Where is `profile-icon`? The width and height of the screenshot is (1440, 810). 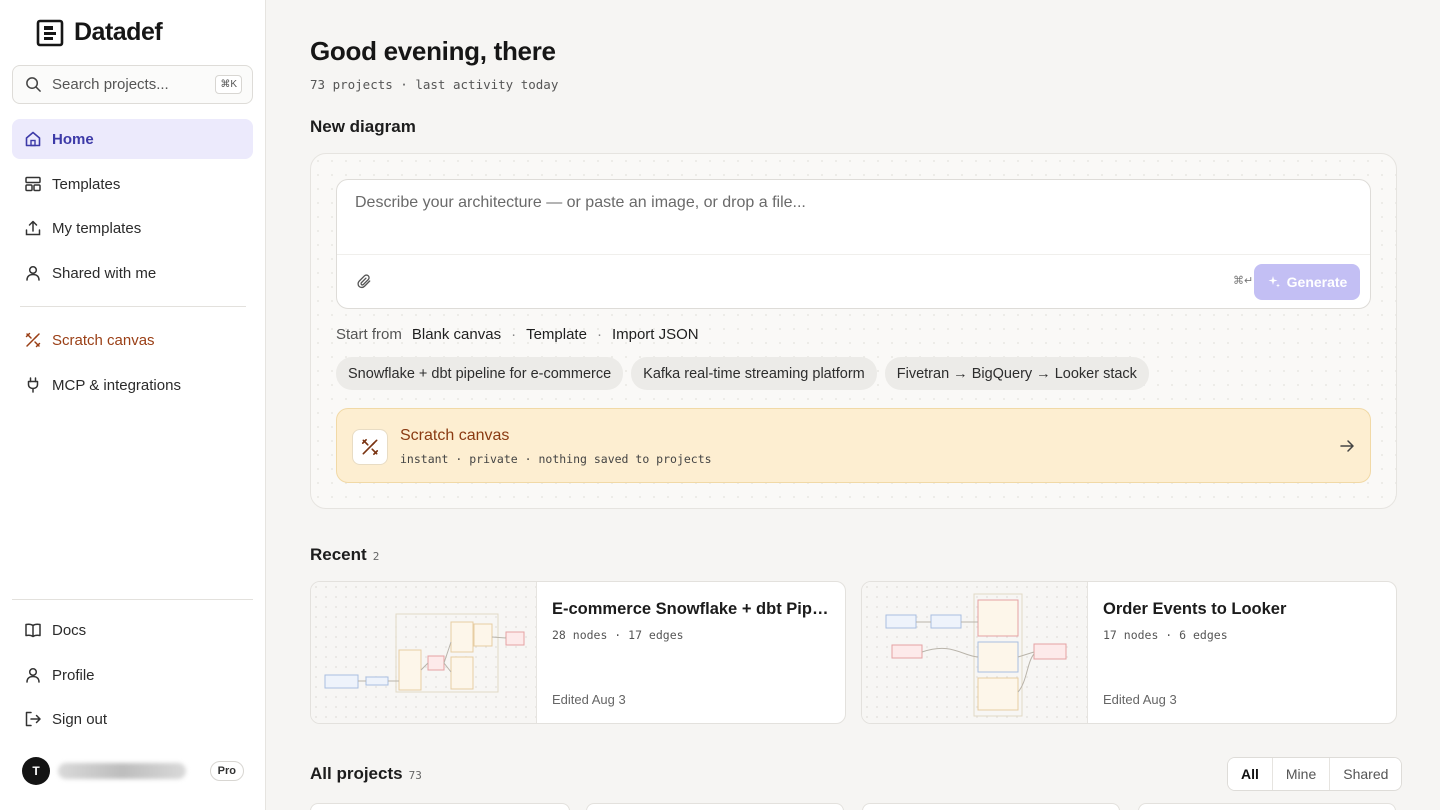
profile-icon is located at coordinates (33, 675).